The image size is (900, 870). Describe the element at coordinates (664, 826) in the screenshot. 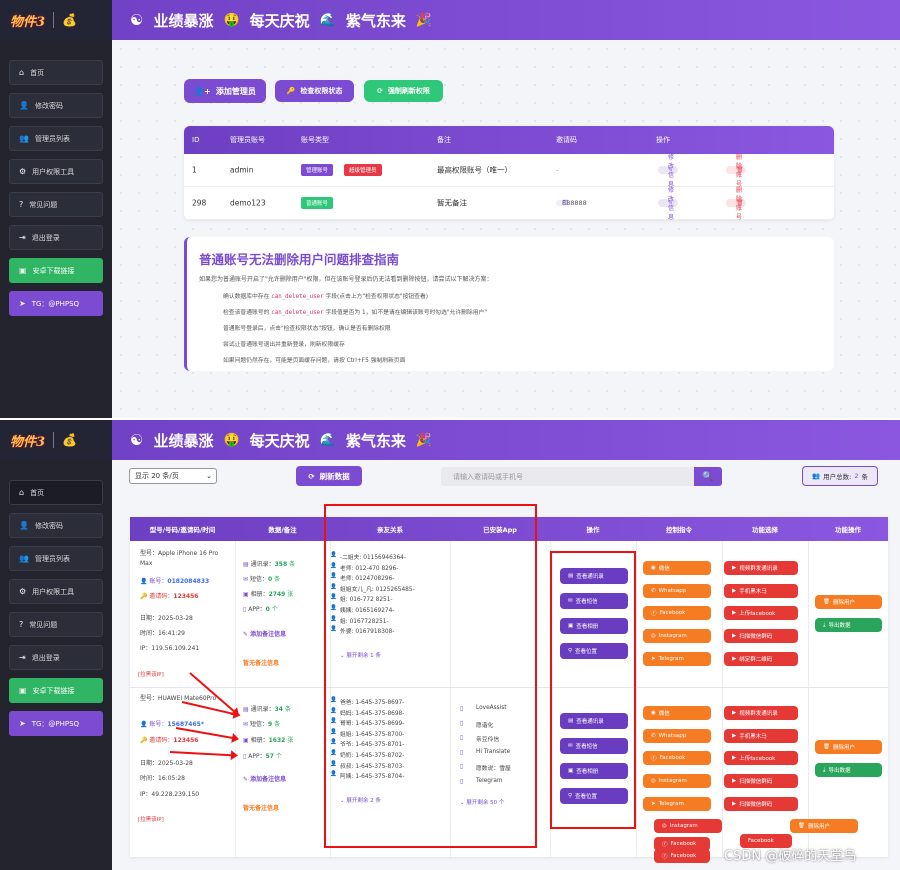

I see `instagram-icon: ◎` at that location.